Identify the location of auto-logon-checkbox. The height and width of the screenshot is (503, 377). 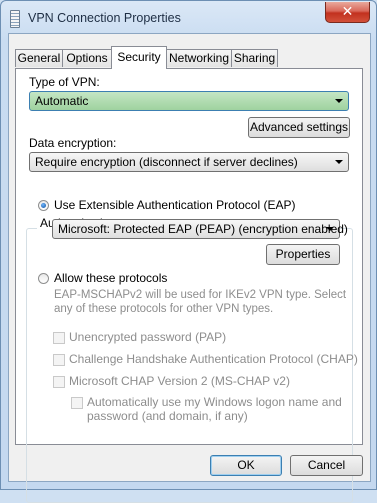
(77, 403).